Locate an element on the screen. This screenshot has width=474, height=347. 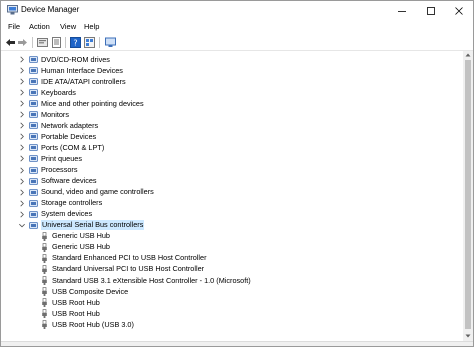
processor-icon is located at coordinates (33, 170).